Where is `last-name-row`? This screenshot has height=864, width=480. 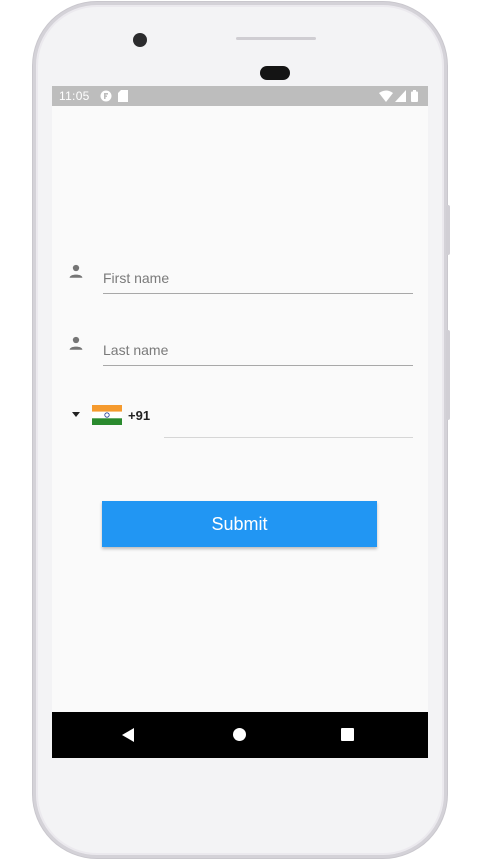
last-name-row is located at coordinates (240, 348).